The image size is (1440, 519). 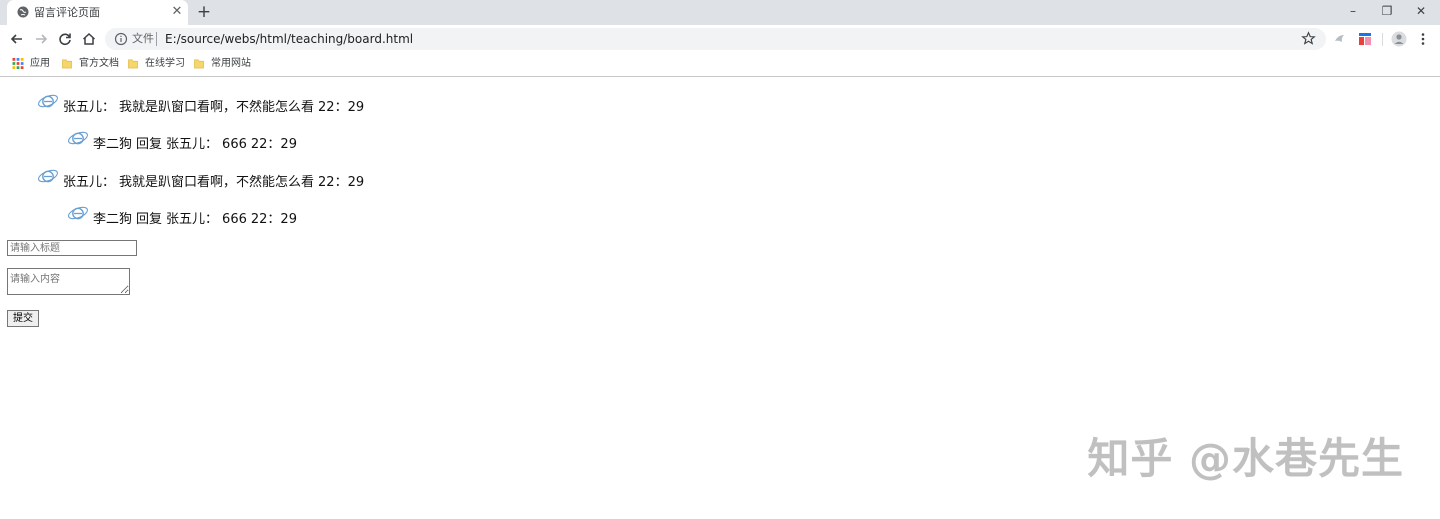 What do you see at coordinates (289, 39) in the screenshot?
I see `url-text: E:/source/webs/html/teaching/board.html` at bounding box center [289, 39].